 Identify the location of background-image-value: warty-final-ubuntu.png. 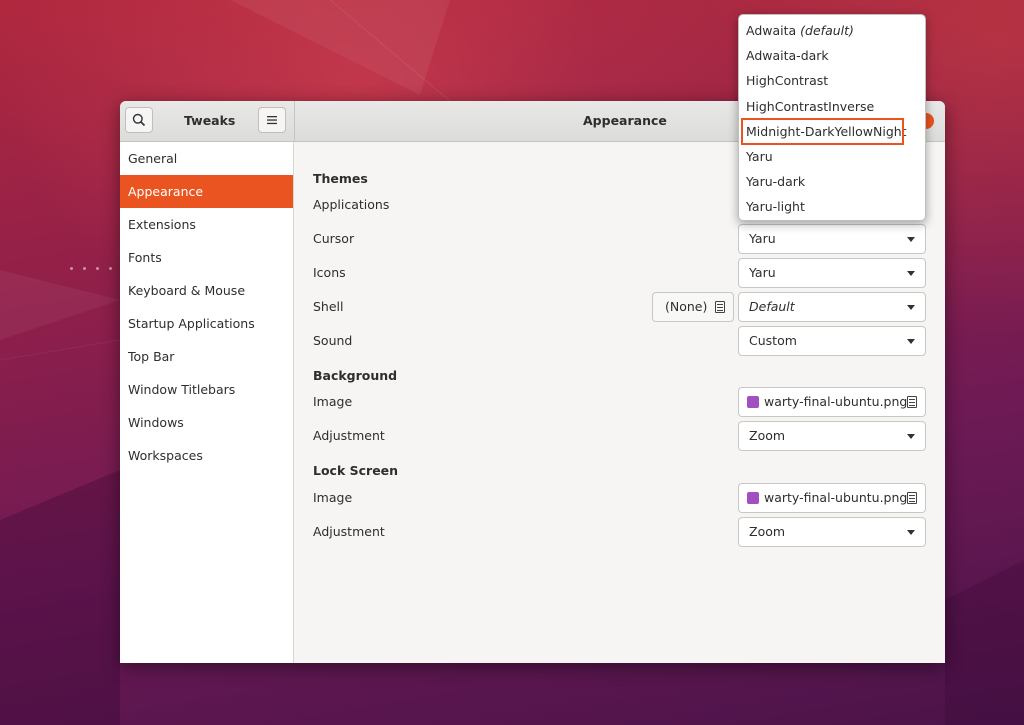
(836, 401).